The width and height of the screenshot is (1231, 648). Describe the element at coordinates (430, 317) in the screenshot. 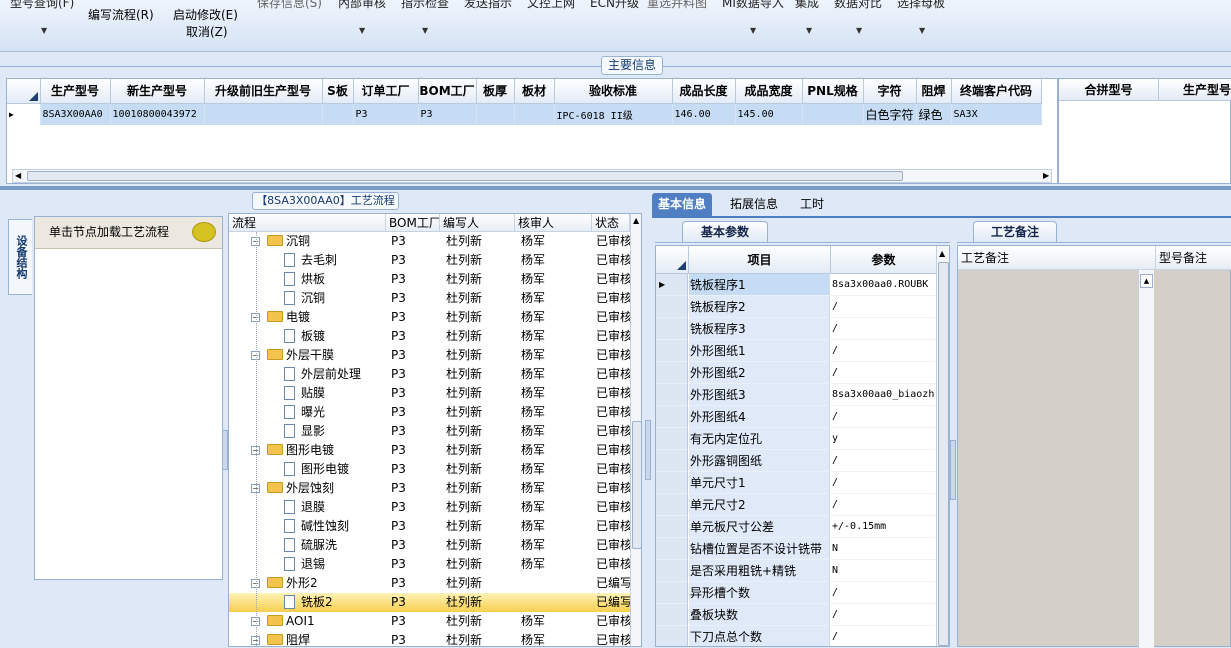

I see `tree-row: − 电镀 P3 杜列新 杨军 已审核` at that location.